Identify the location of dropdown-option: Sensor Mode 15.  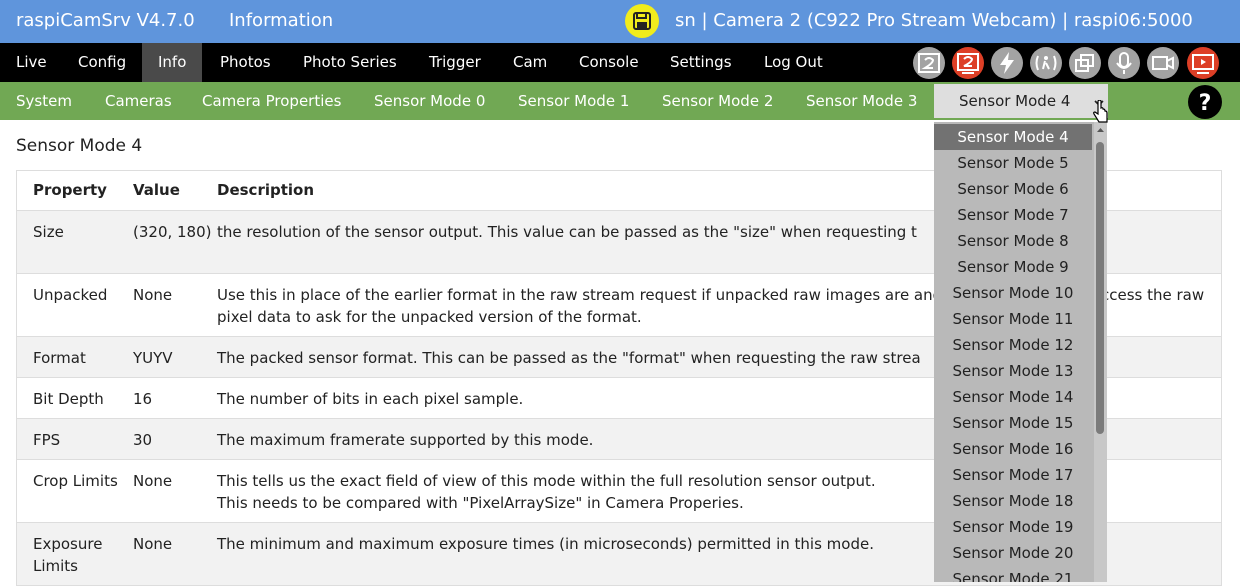
(1013, 423).